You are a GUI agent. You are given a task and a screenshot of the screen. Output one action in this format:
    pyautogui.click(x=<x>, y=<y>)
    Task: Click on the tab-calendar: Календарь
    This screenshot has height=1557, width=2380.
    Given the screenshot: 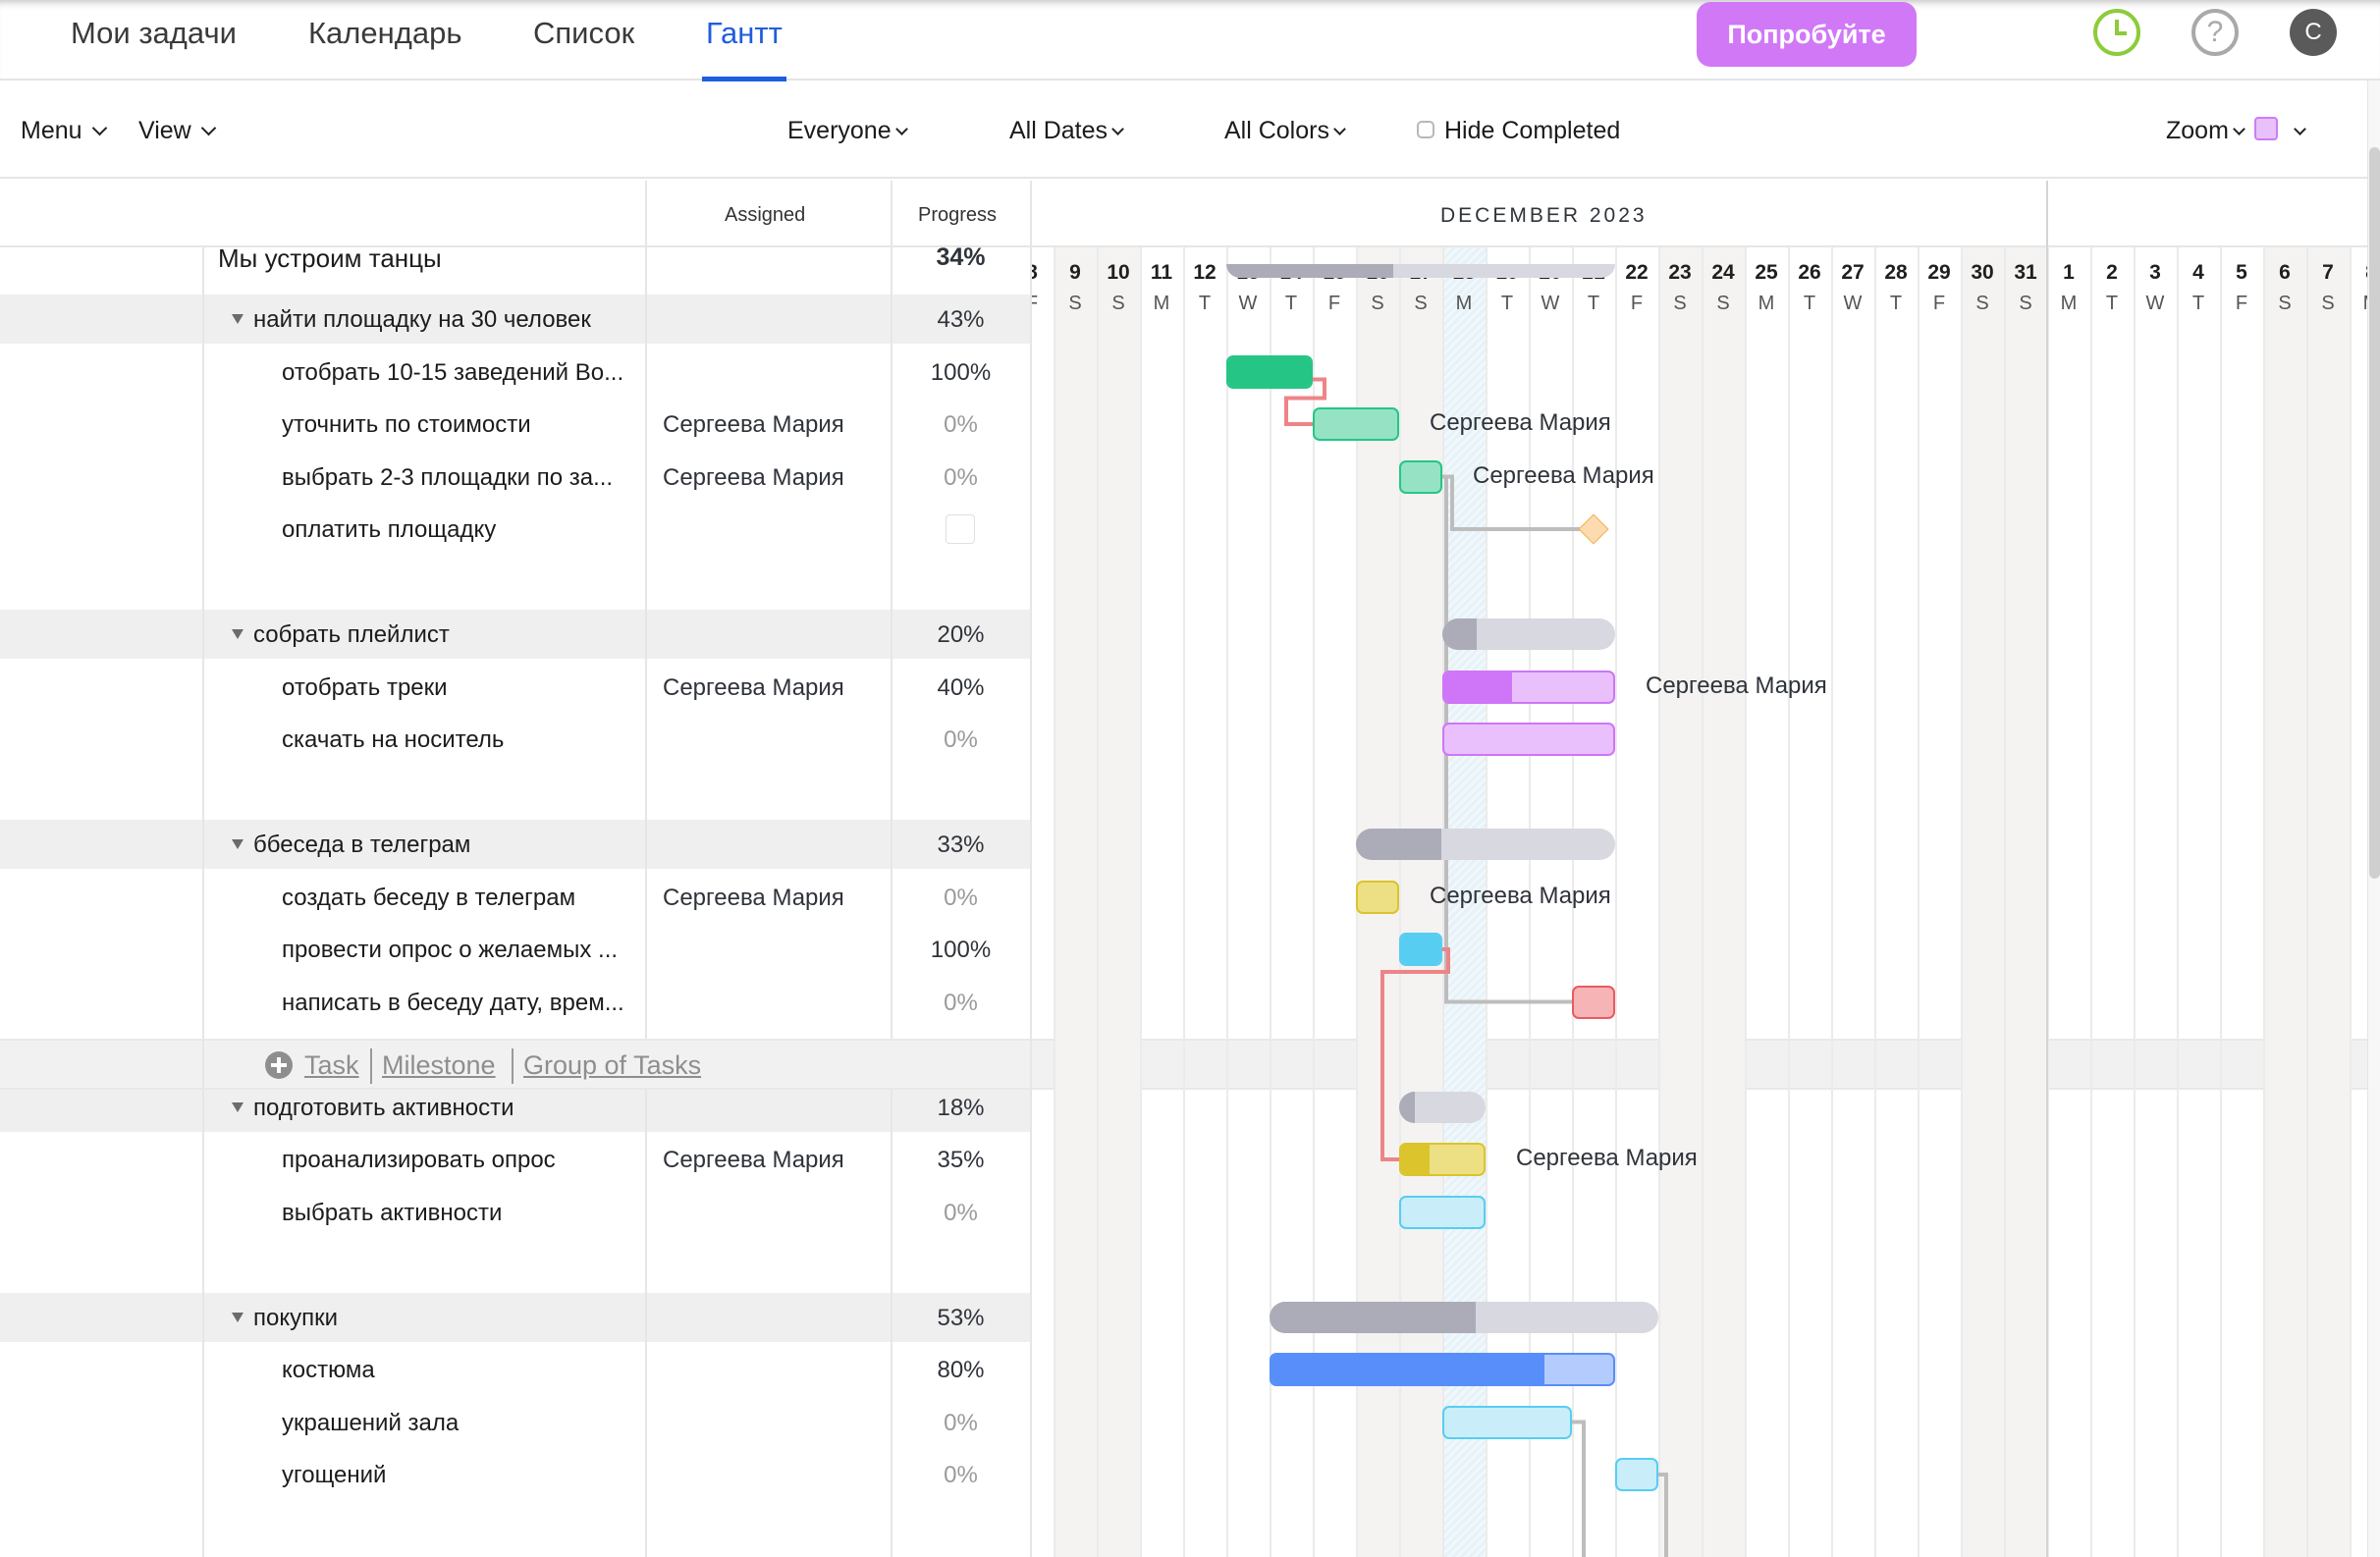 What is the action you would take?
    pyautogui.click(x=384, y=41)
    